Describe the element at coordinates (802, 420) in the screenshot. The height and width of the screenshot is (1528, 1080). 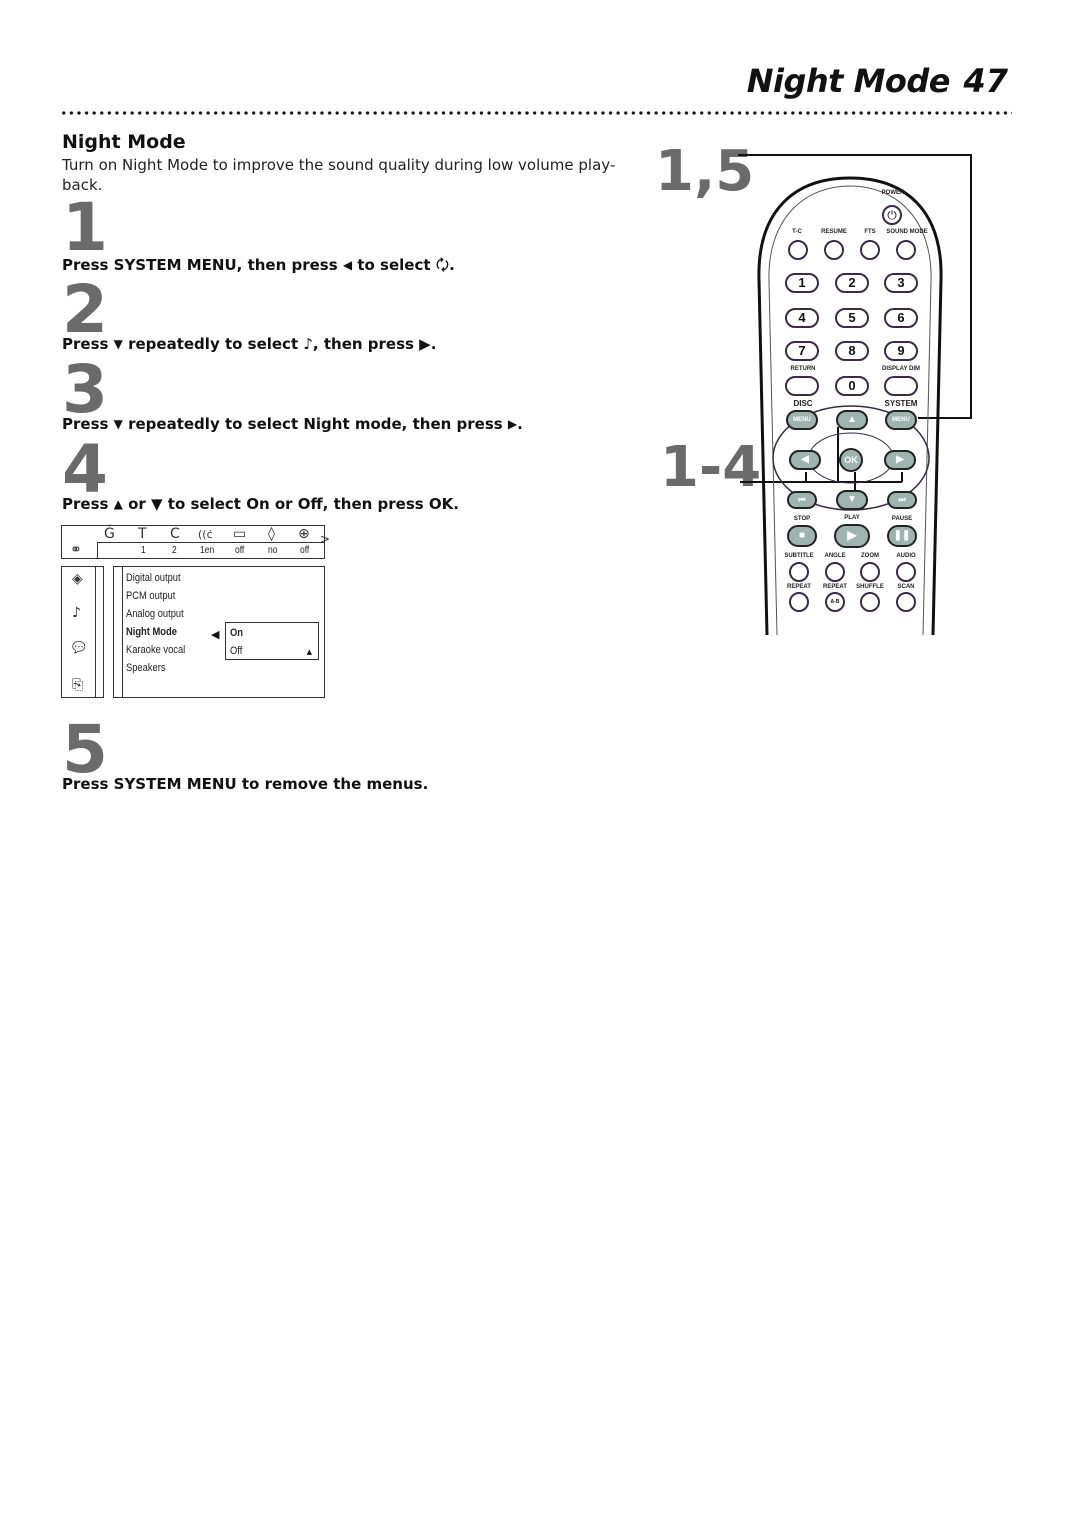
I see `disc-menu-button: MENU` at that location.